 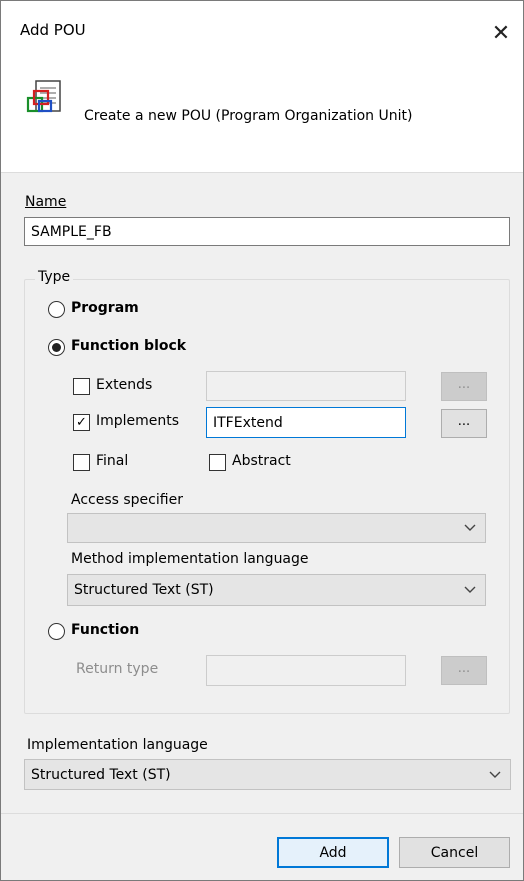 I want to click on method-lang-label: Method implementation language, so click(x=190, y=559).